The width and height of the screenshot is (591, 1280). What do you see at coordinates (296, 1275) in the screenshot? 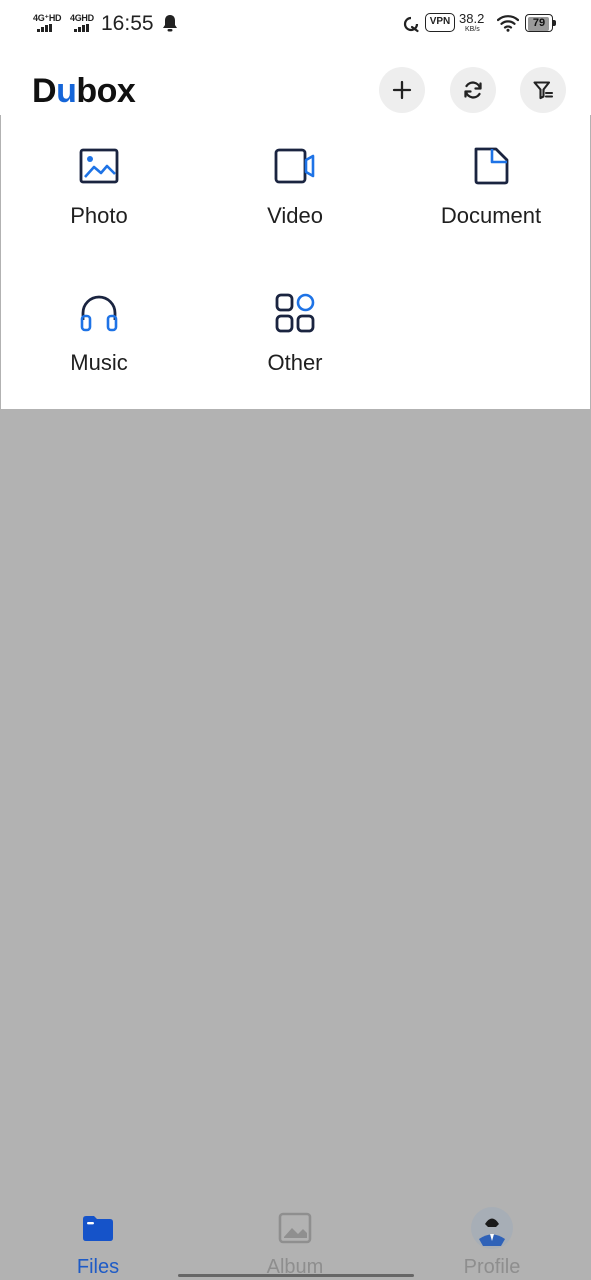
I see `home-indicator` at bounding box center [296, 1275].